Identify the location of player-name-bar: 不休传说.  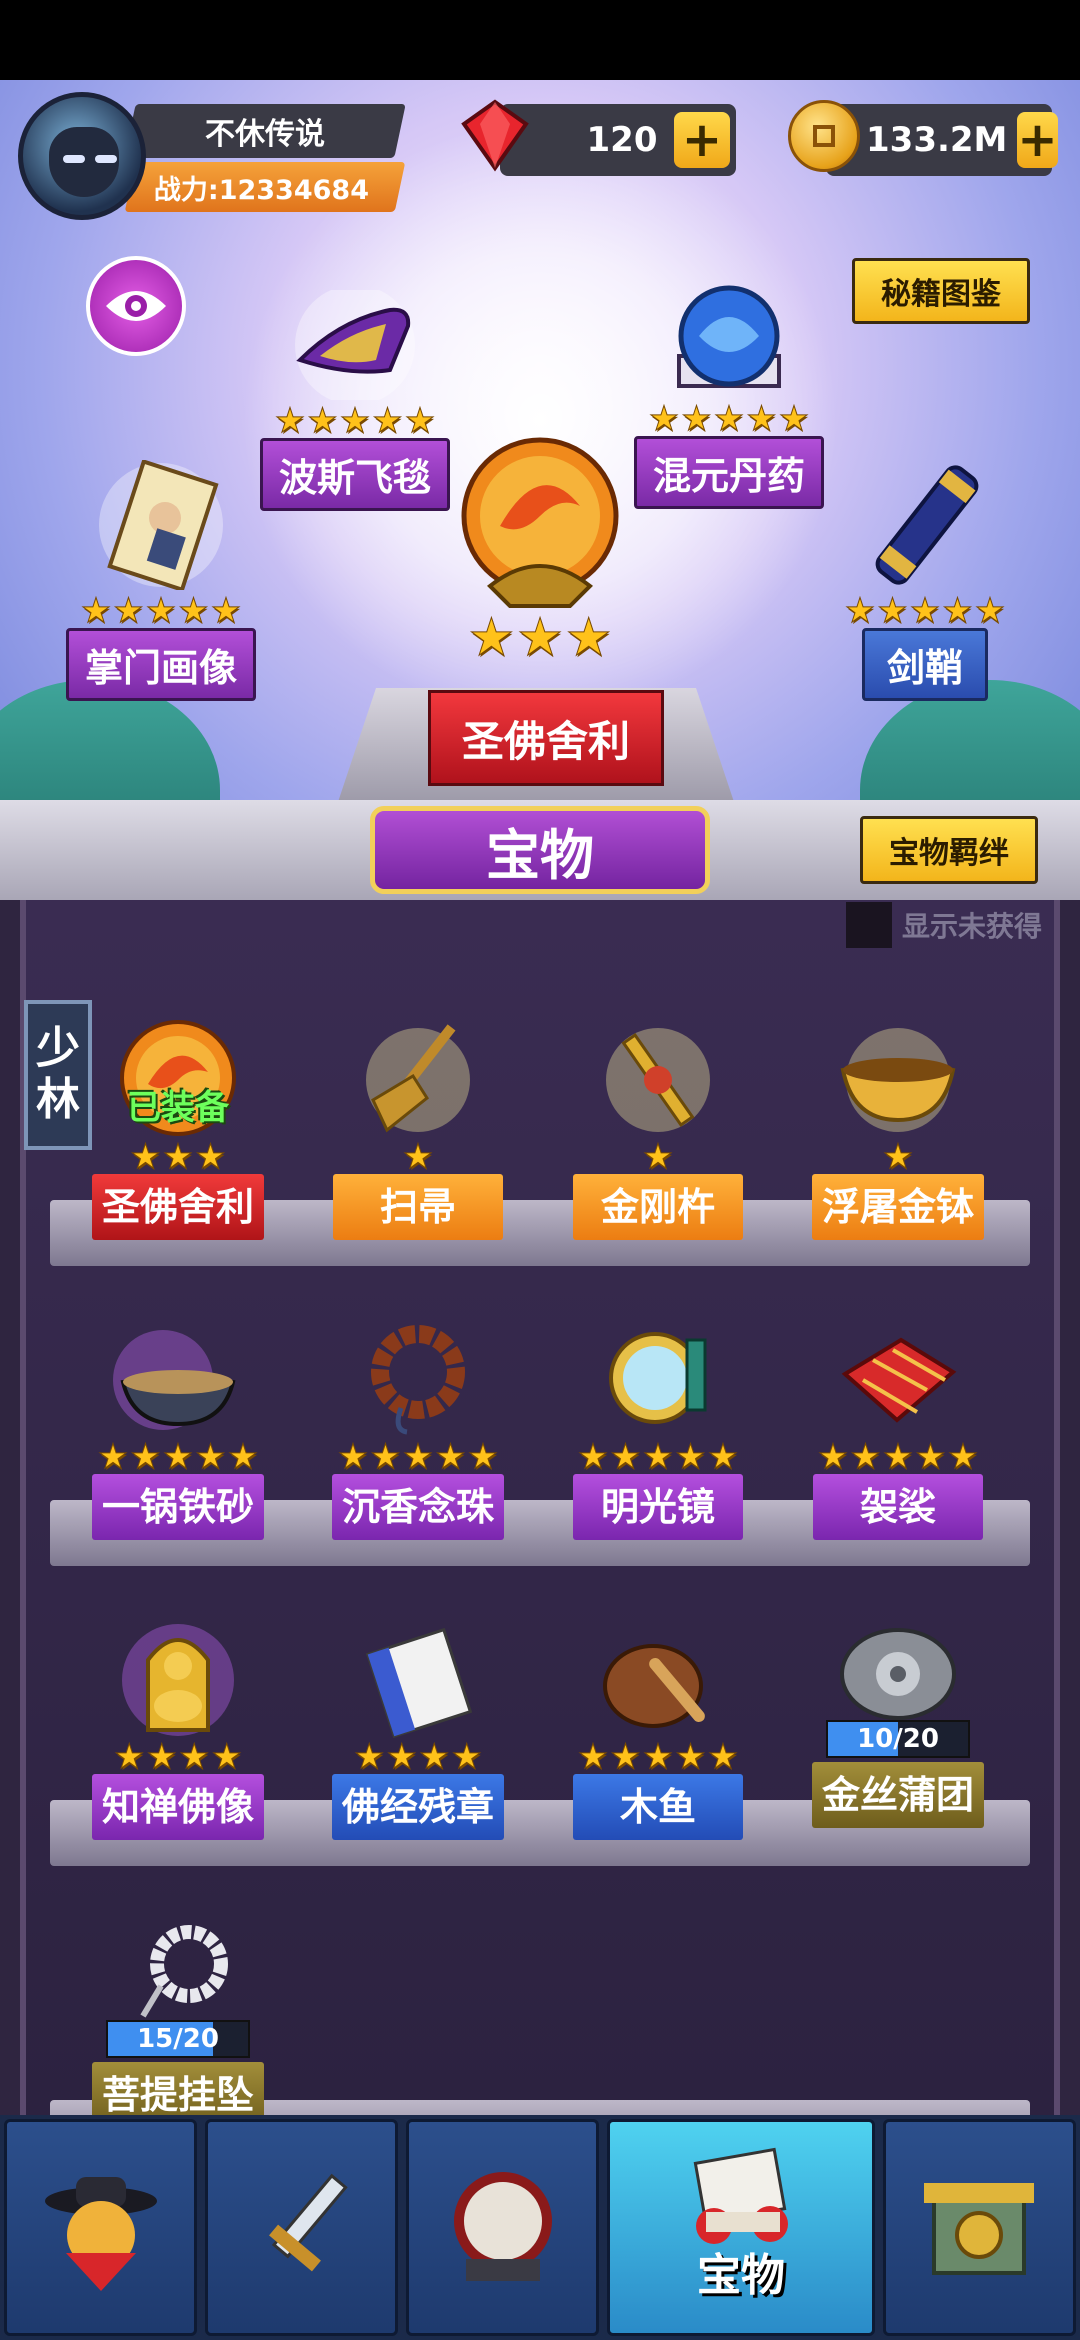
(265, 131).